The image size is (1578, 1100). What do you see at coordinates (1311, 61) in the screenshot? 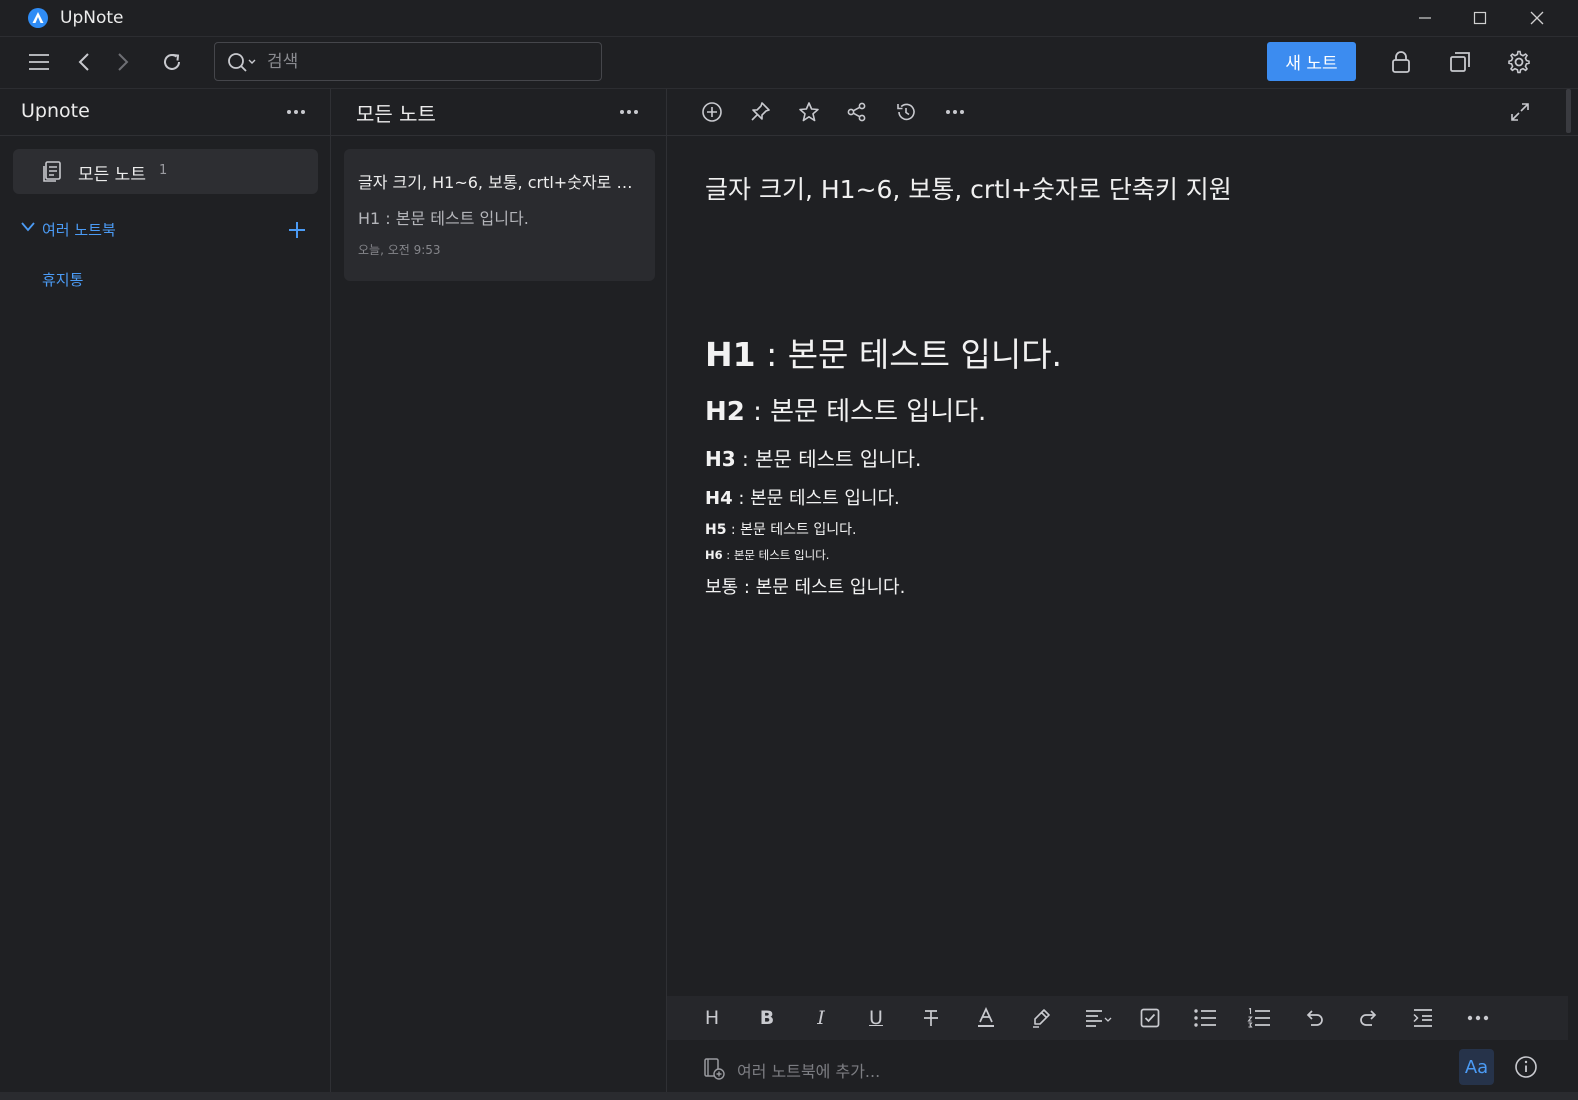
I see `new-note-button: 새 노트` at bounding box center [1311, 61].